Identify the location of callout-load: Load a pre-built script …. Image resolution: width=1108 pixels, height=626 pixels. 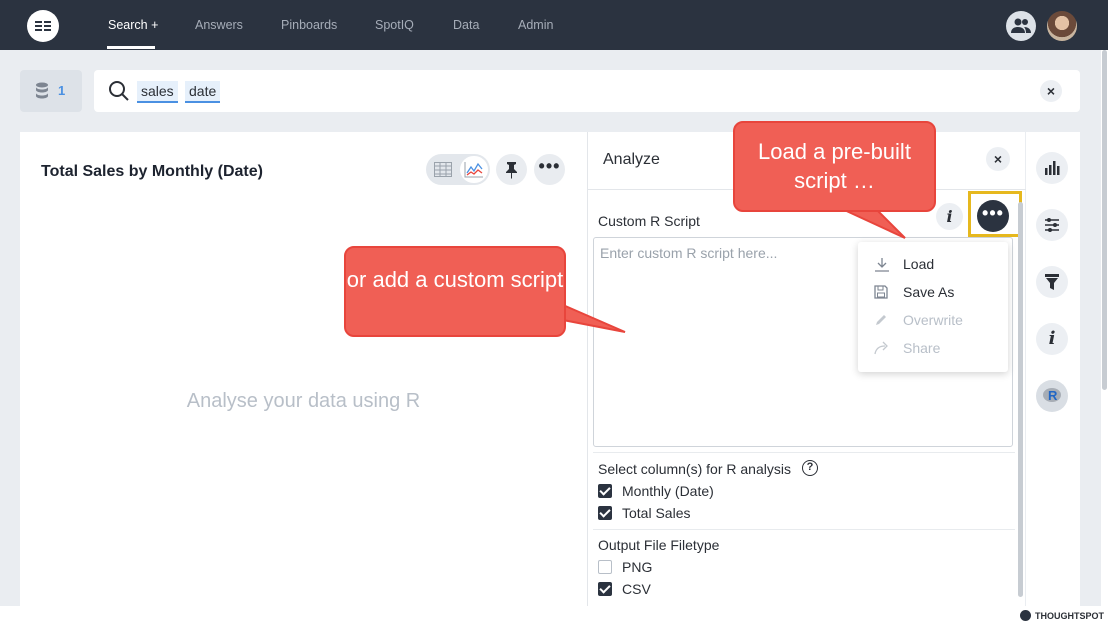
(834, 166).